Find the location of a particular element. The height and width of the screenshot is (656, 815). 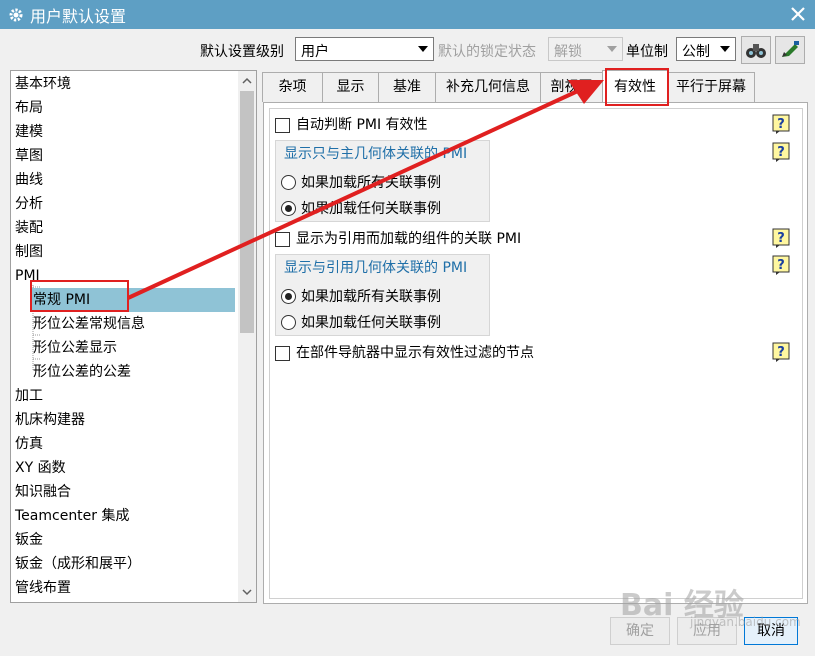

tree-item-routing: 管线布置 is located at coordinates (43, 588).